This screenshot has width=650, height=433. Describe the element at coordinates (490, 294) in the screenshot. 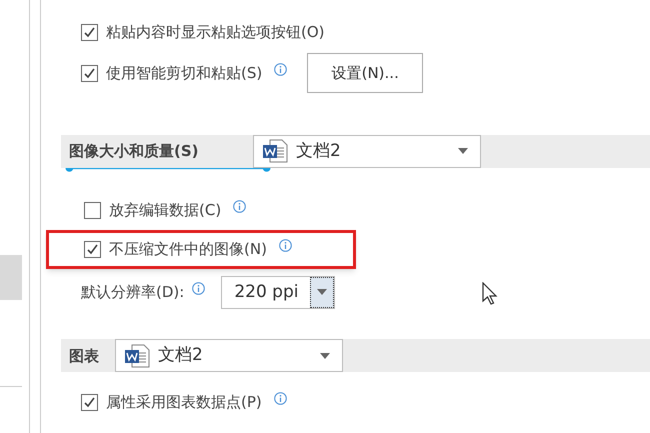

I see `mouse-cursor-icon` at that location.